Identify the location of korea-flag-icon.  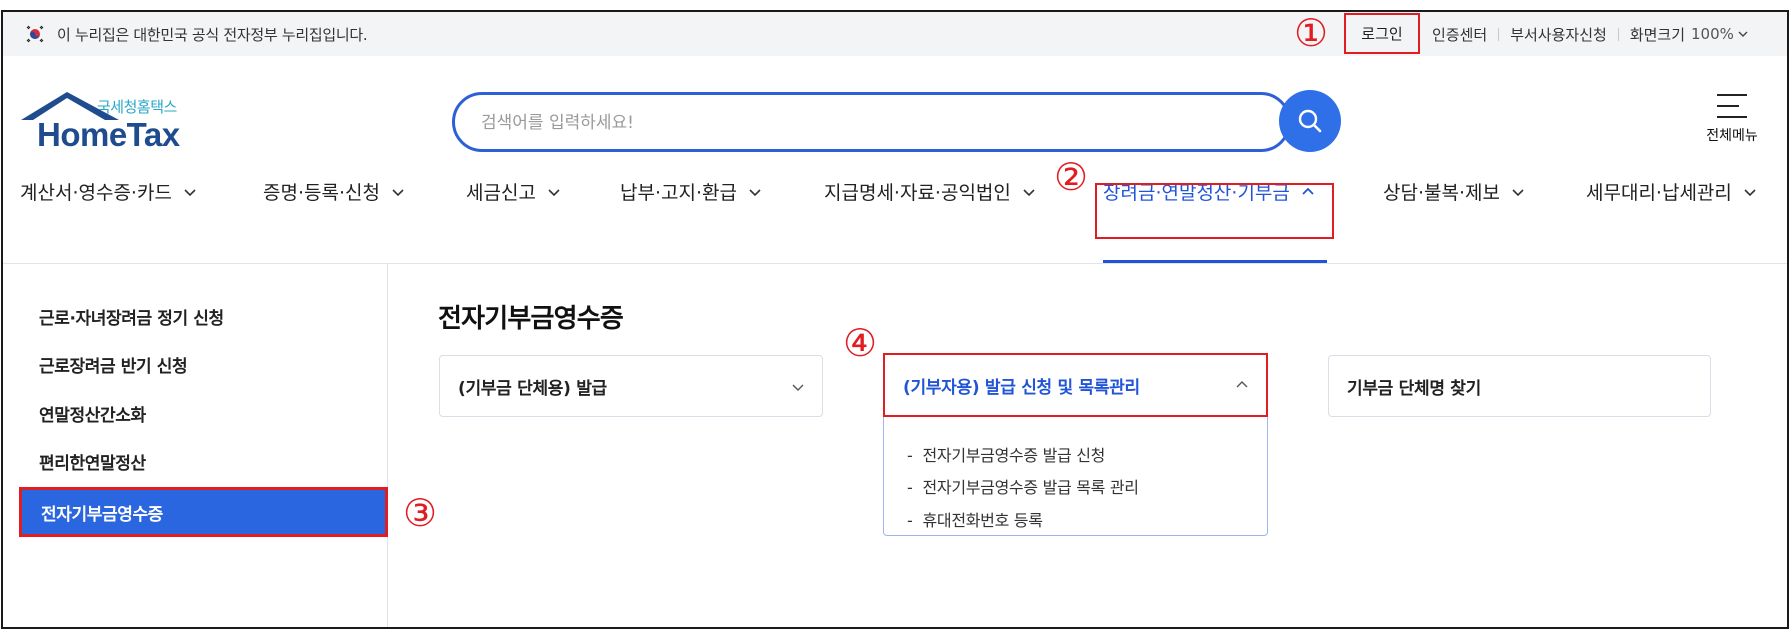
(35, 34).